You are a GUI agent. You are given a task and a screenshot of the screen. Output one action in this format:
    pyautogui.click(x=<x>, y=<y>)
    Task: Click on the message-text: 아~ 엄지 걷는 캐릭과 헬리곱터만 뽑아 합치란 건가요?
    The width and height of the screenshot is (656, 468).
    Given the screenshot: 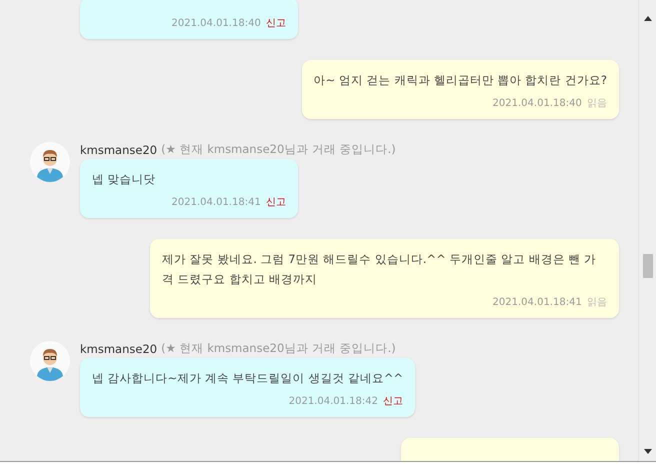 What is the action you would take?
    pyautogui.click(x=460, y=80)
    